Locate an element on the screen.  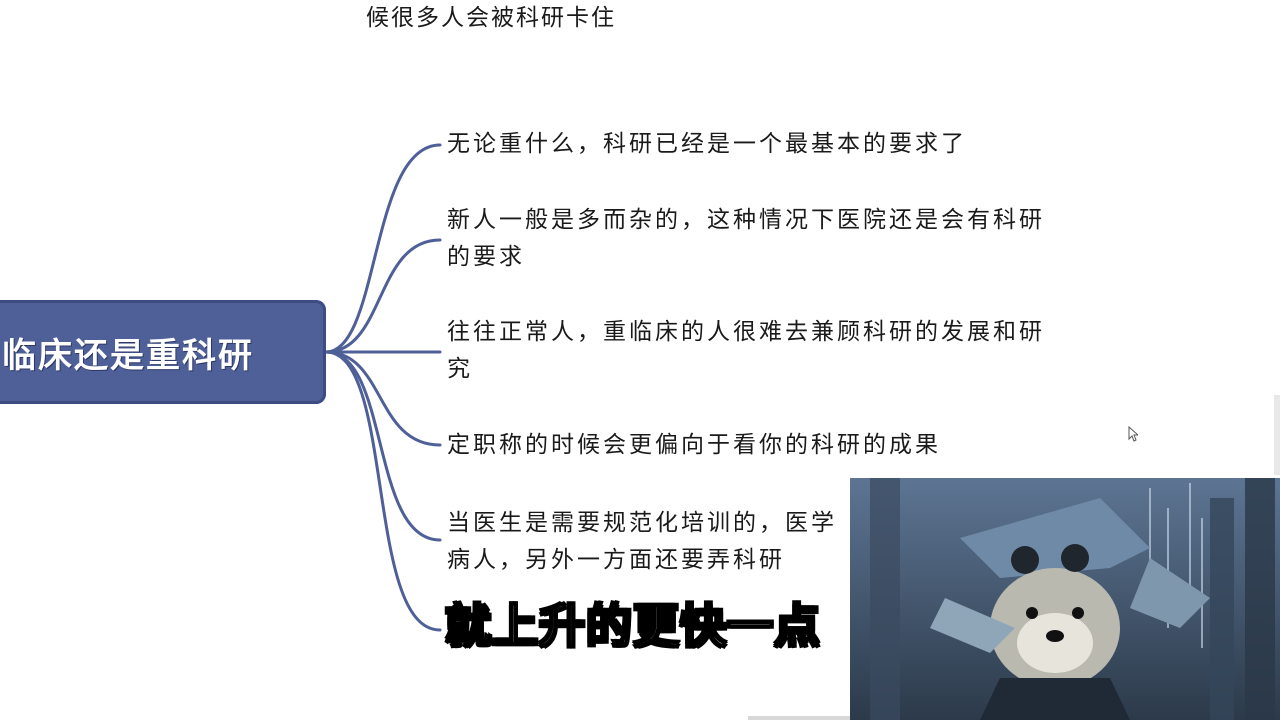
branch-text-4: 定职称的时候会更偏向于看你的科研的成果 is located at coordinates (694, 445).